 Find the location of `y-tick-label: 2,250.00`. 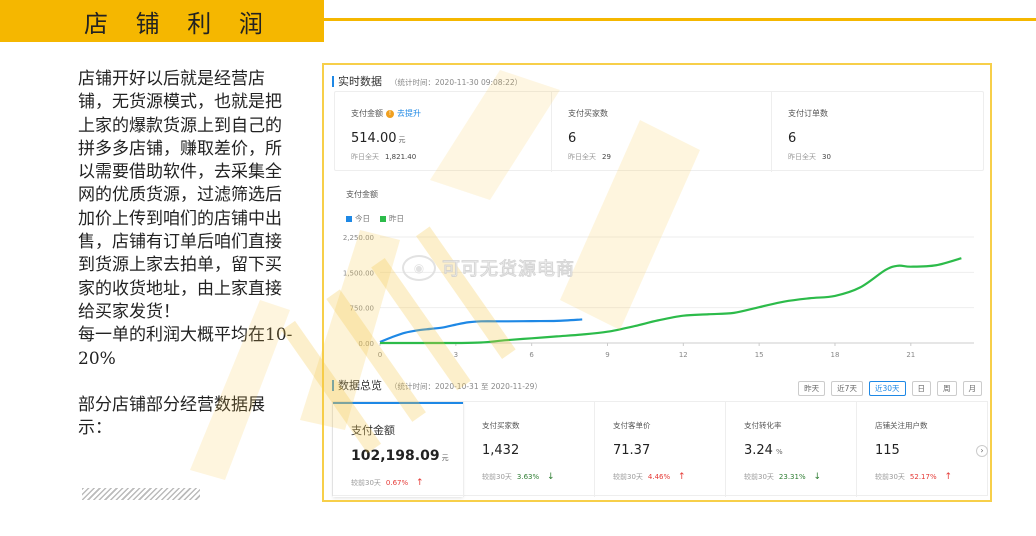

y-tick-label: 2,250.00 is located at coordinates (358, 238).